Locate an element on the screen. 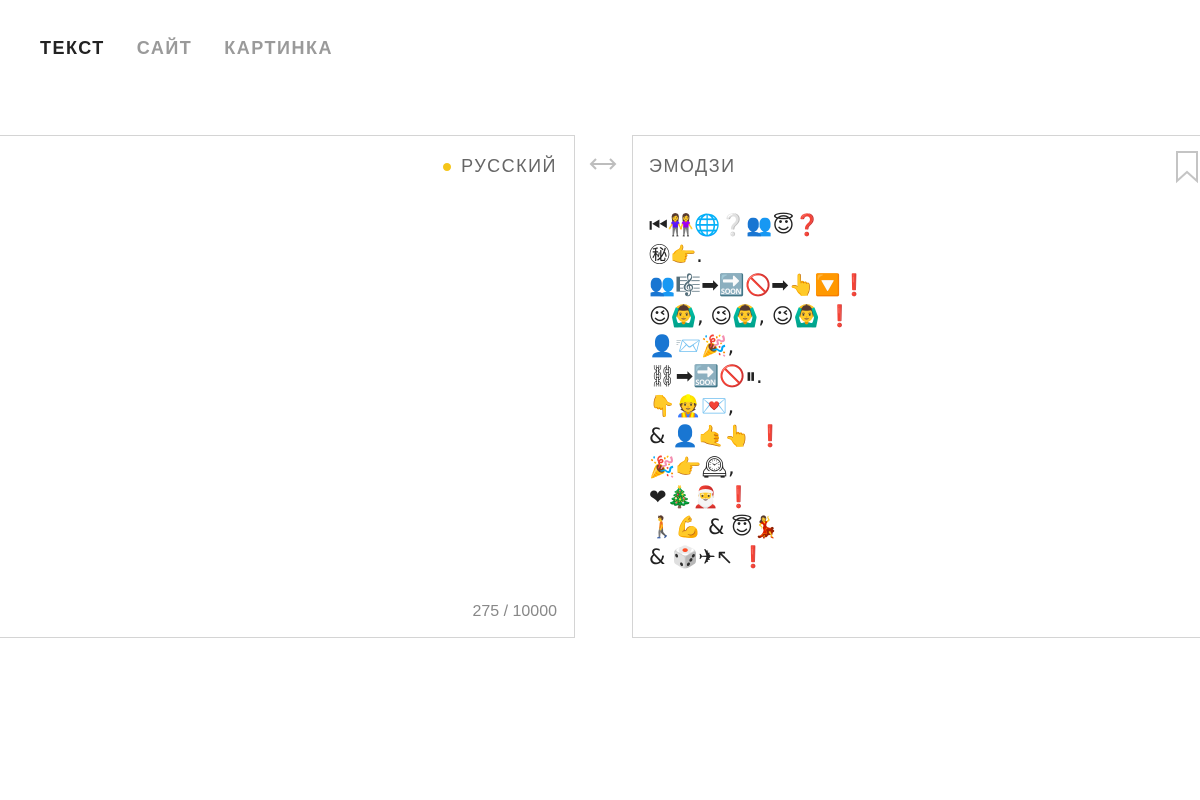 The height and width of the screenshot is (800, 1200). swap-languages-button is located at coordinates (603, 164).